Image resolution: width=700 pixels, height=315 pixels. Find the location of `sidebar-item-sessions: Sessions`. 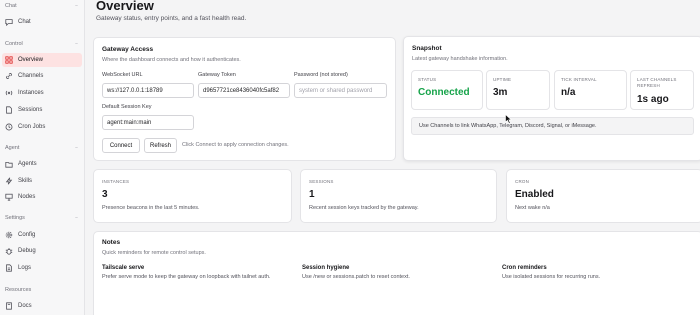

sidebar-item-sessions: Sessions is located at coordinates (42, 110).